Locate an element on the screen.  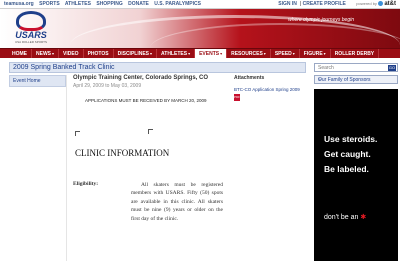
nav-item-speed: SPEED▾ is located at coordinates (285, 53).